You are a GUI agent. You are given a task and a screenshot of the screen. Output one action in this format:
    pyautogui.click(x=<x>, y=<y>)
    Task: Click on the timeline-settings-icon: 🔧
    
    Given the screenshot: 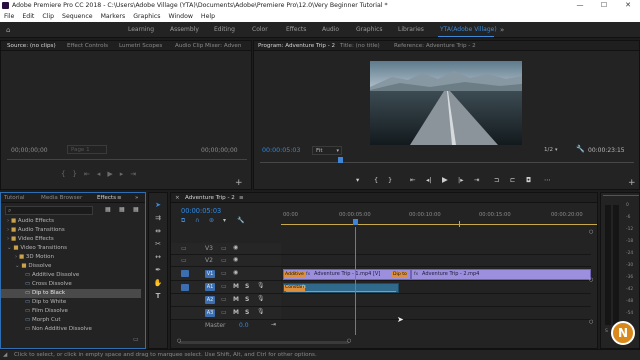 What is the action you would take?
    pyautogui.click(x=240, y=220)
    